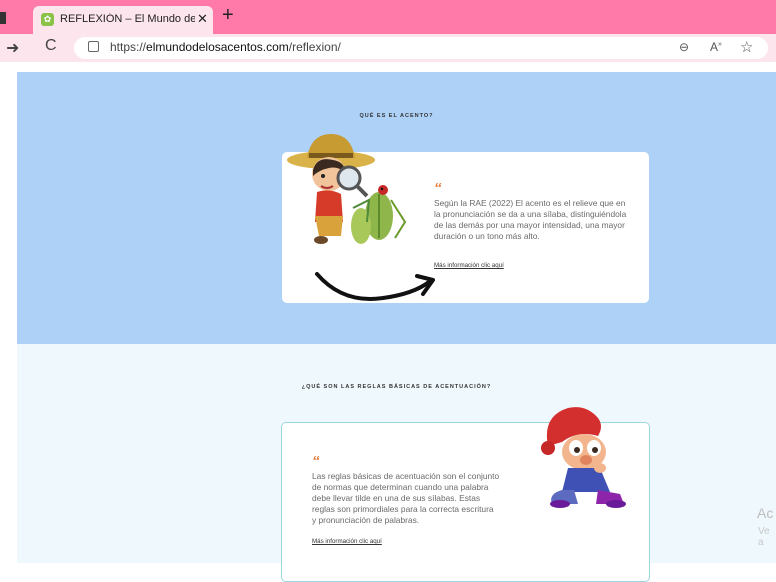  Describe the element at coordinates (12, 48) in the screenshot. I see `forward-arrow-icon: ➜` at that location.